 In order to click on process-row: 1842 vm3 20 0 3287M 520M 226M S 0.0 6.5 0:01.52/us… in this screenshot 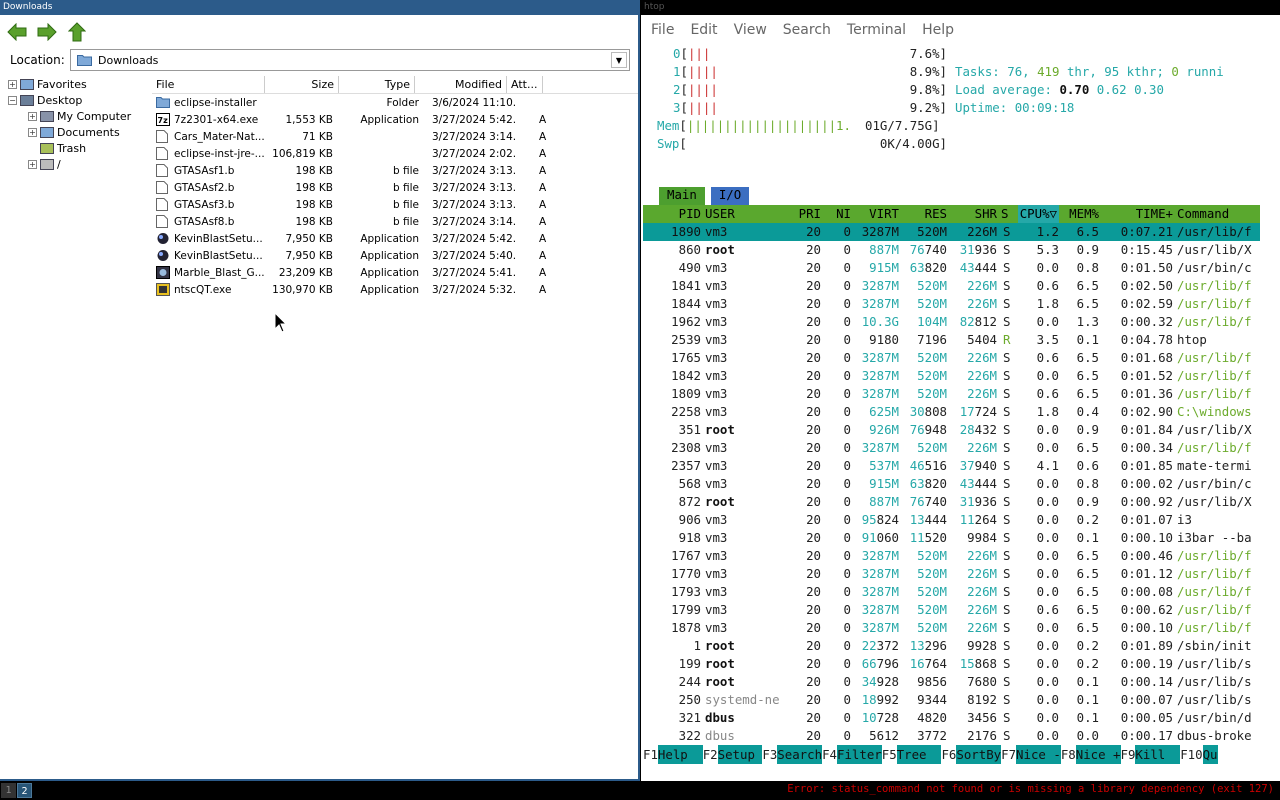, I will do `click(951, 376)`.